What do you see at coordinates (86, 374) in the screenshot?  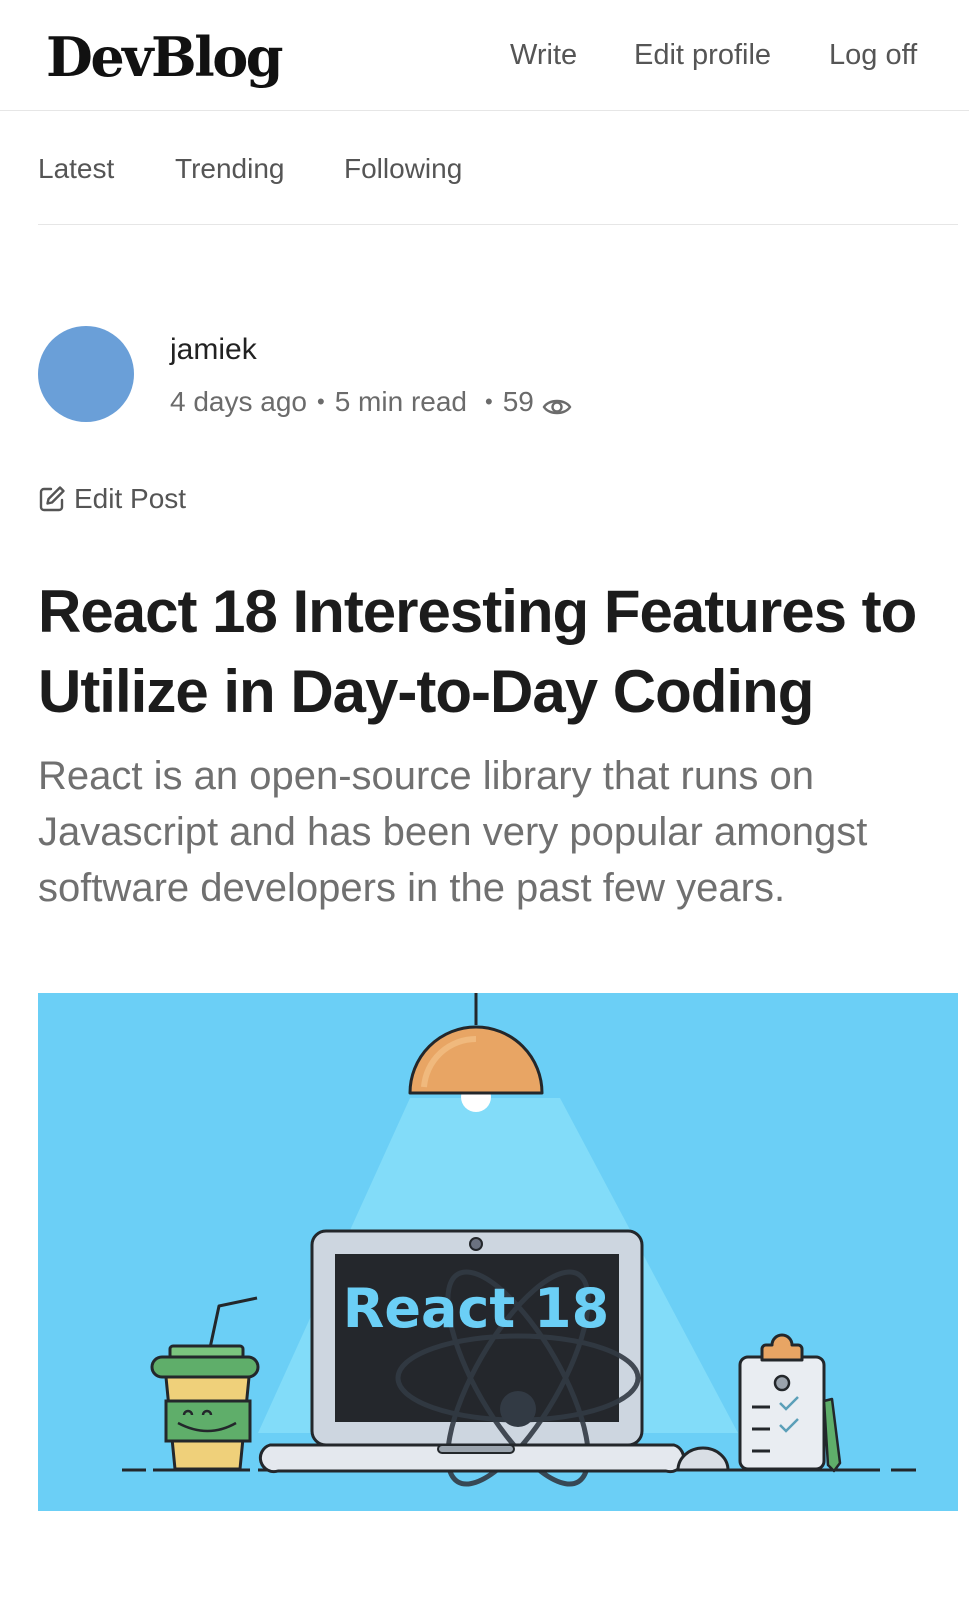 I see `author-avatar` at bounding box center [86, 374].